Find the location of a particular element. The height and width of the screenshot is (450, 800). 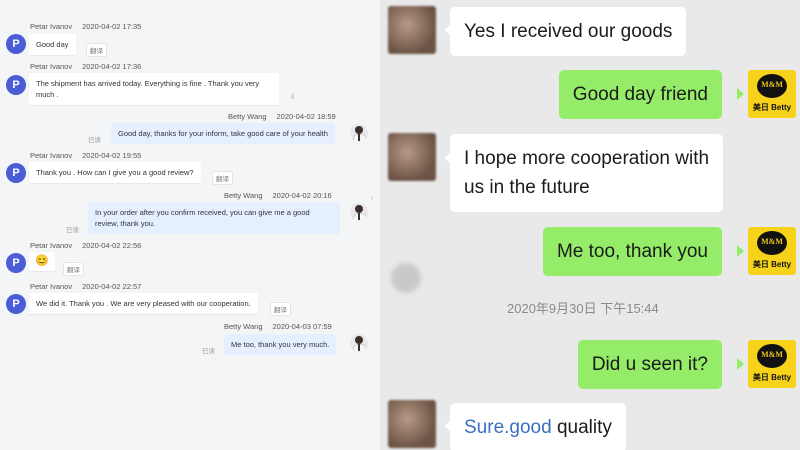

message-bubble: Yes I received our goods is located at coordinates (568, 31).